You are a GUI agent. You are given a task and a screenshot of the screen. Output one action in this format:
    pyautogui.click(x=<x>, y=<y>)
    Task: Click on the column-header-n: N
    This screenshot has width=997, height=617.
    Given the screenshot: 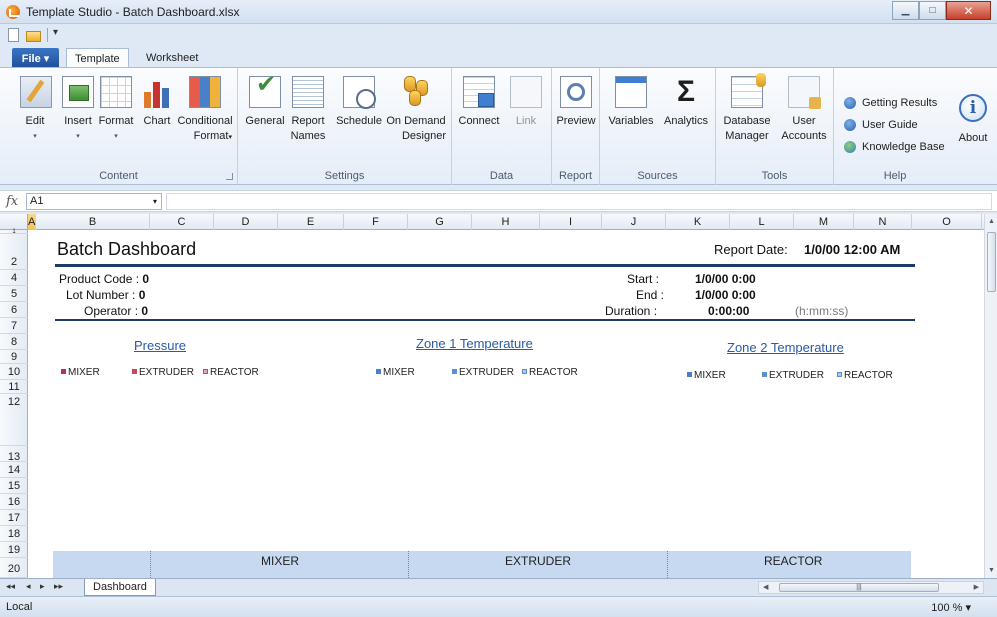 What is the action you would take?
    pyautogui.click(x=883, y=222)
    